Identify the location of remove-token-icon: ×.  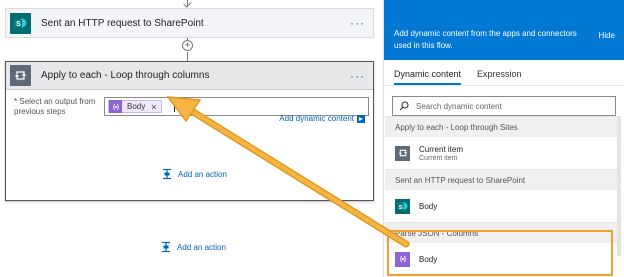
(153, 107).